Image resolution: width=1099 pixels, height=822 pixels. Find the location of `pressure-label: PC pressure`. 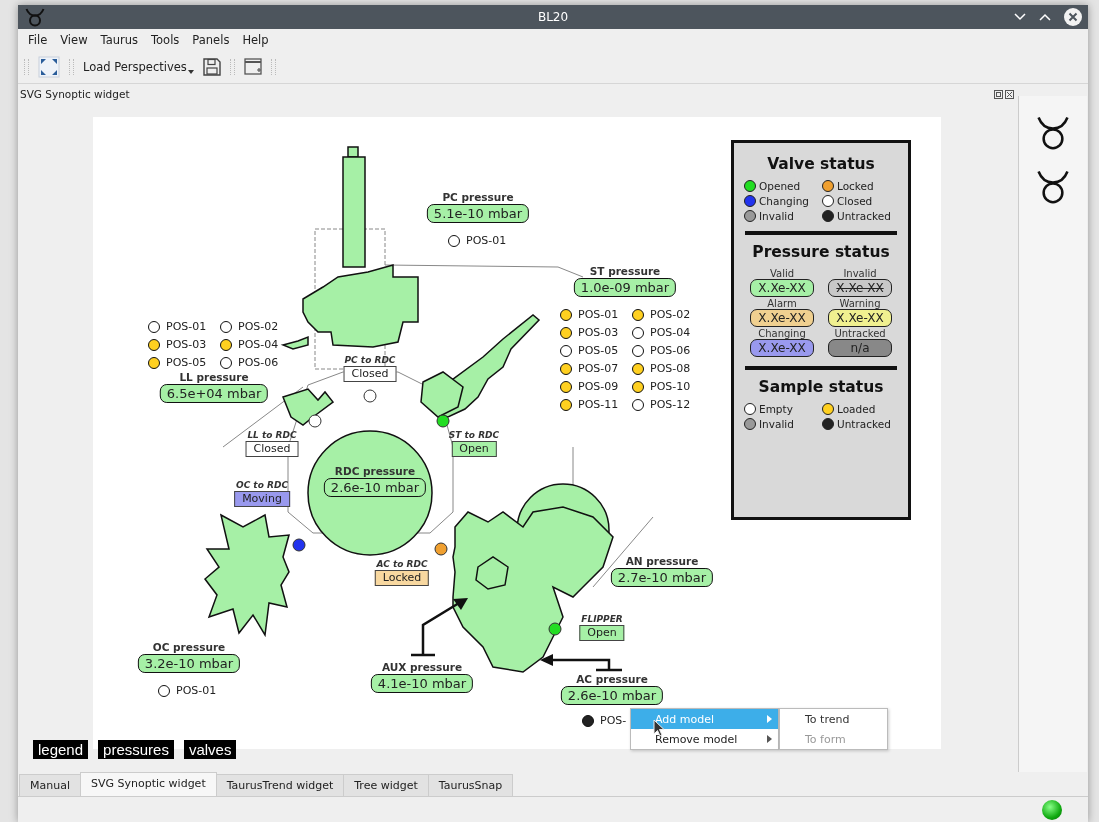

pressure-label: PC pressure is located at coordinates (478, 197).